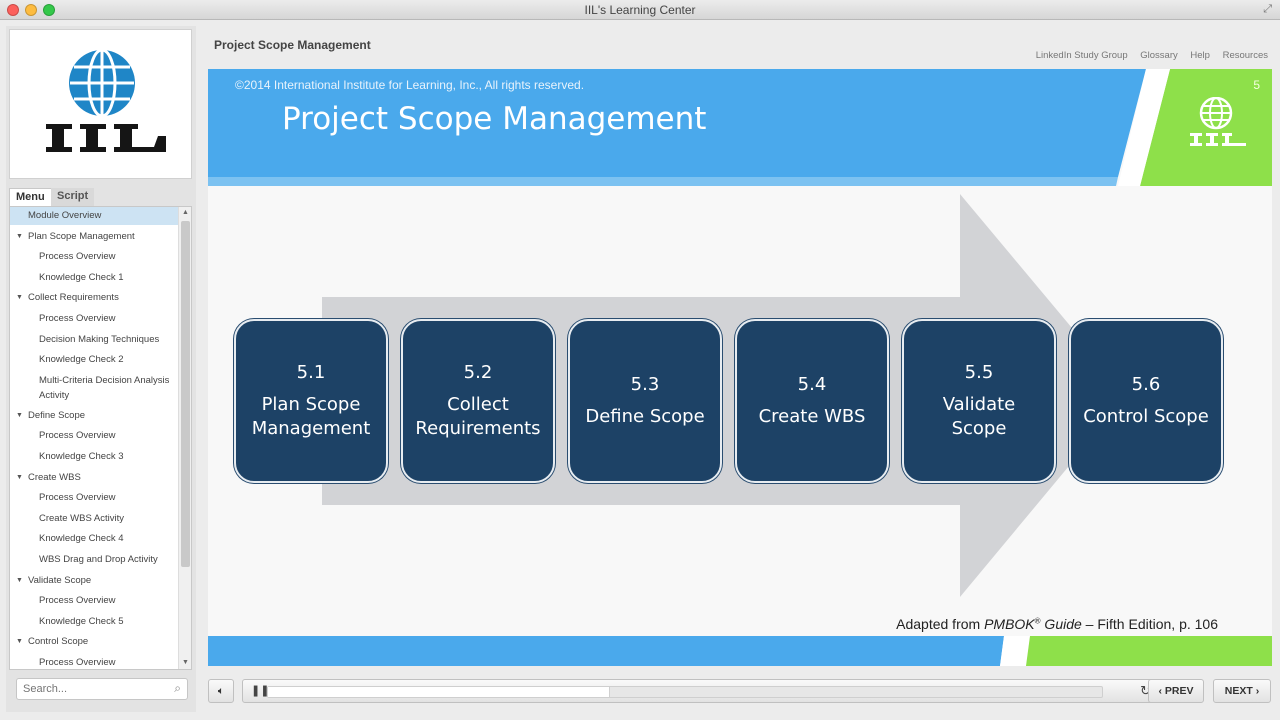 The image size is (1280, 720). Describe the element at coordinates (99, 339) in the screenshot. I see `menu-item-label: Decision Making Techniques` at that location.